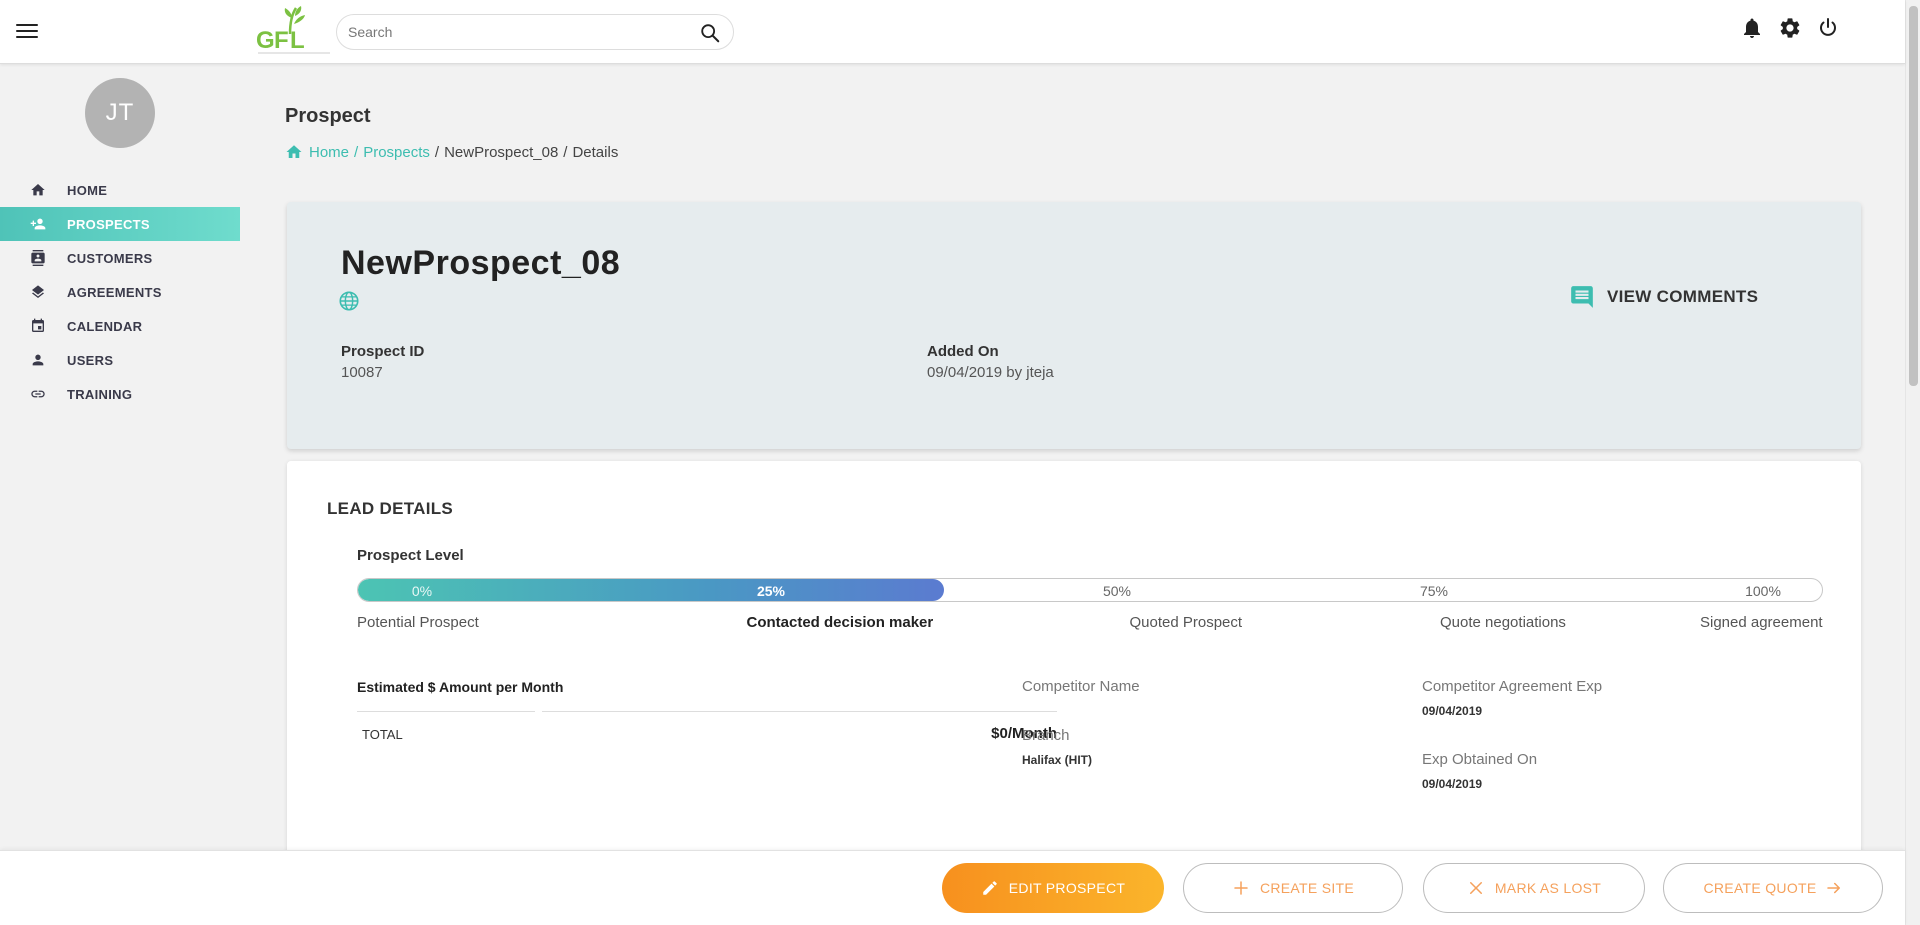  I want to click on bell-icon, so click(1752, 28).